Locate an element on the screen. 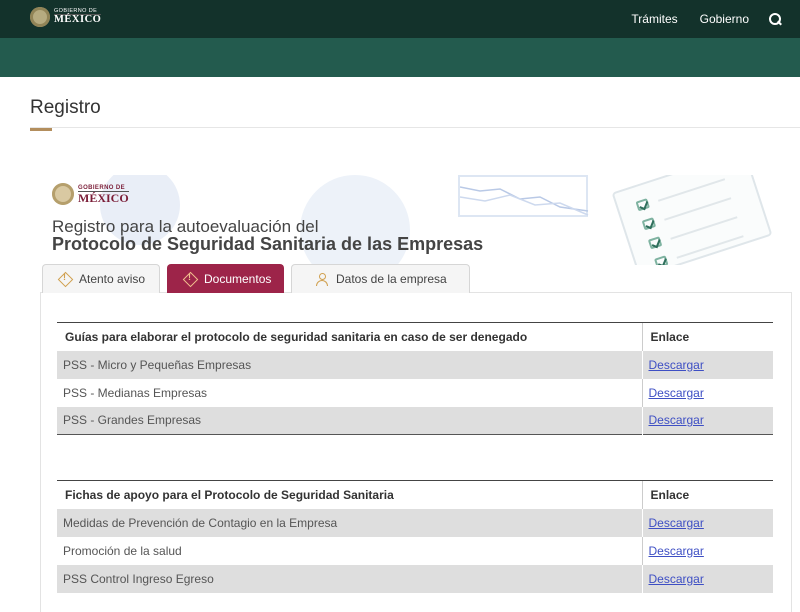 The width and height of the screenshot is (800, 612). tab-atento-aviso: Atento aviso is located at coordinates (101, 278).